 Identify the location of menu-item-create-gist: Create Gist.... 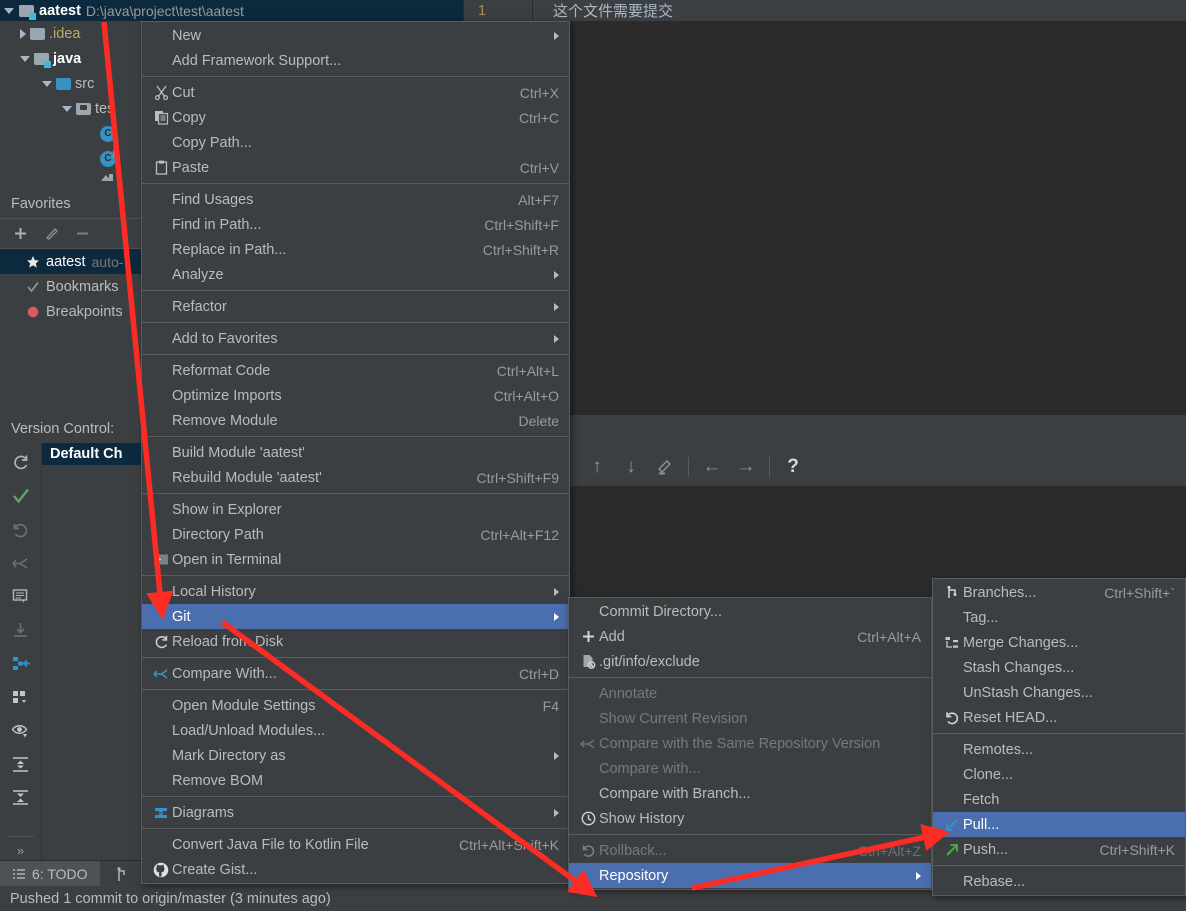
(355, 869).